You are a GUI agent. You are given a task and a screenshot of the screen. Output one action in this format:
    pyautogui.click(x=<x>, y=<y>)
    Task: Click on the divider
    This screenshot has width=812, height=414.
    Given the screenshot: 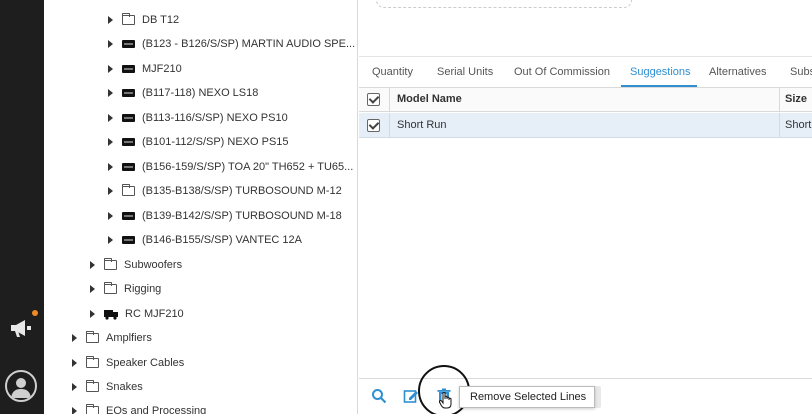 What is the action you would take?
    pyautogui.click(x=585, y=56)
    